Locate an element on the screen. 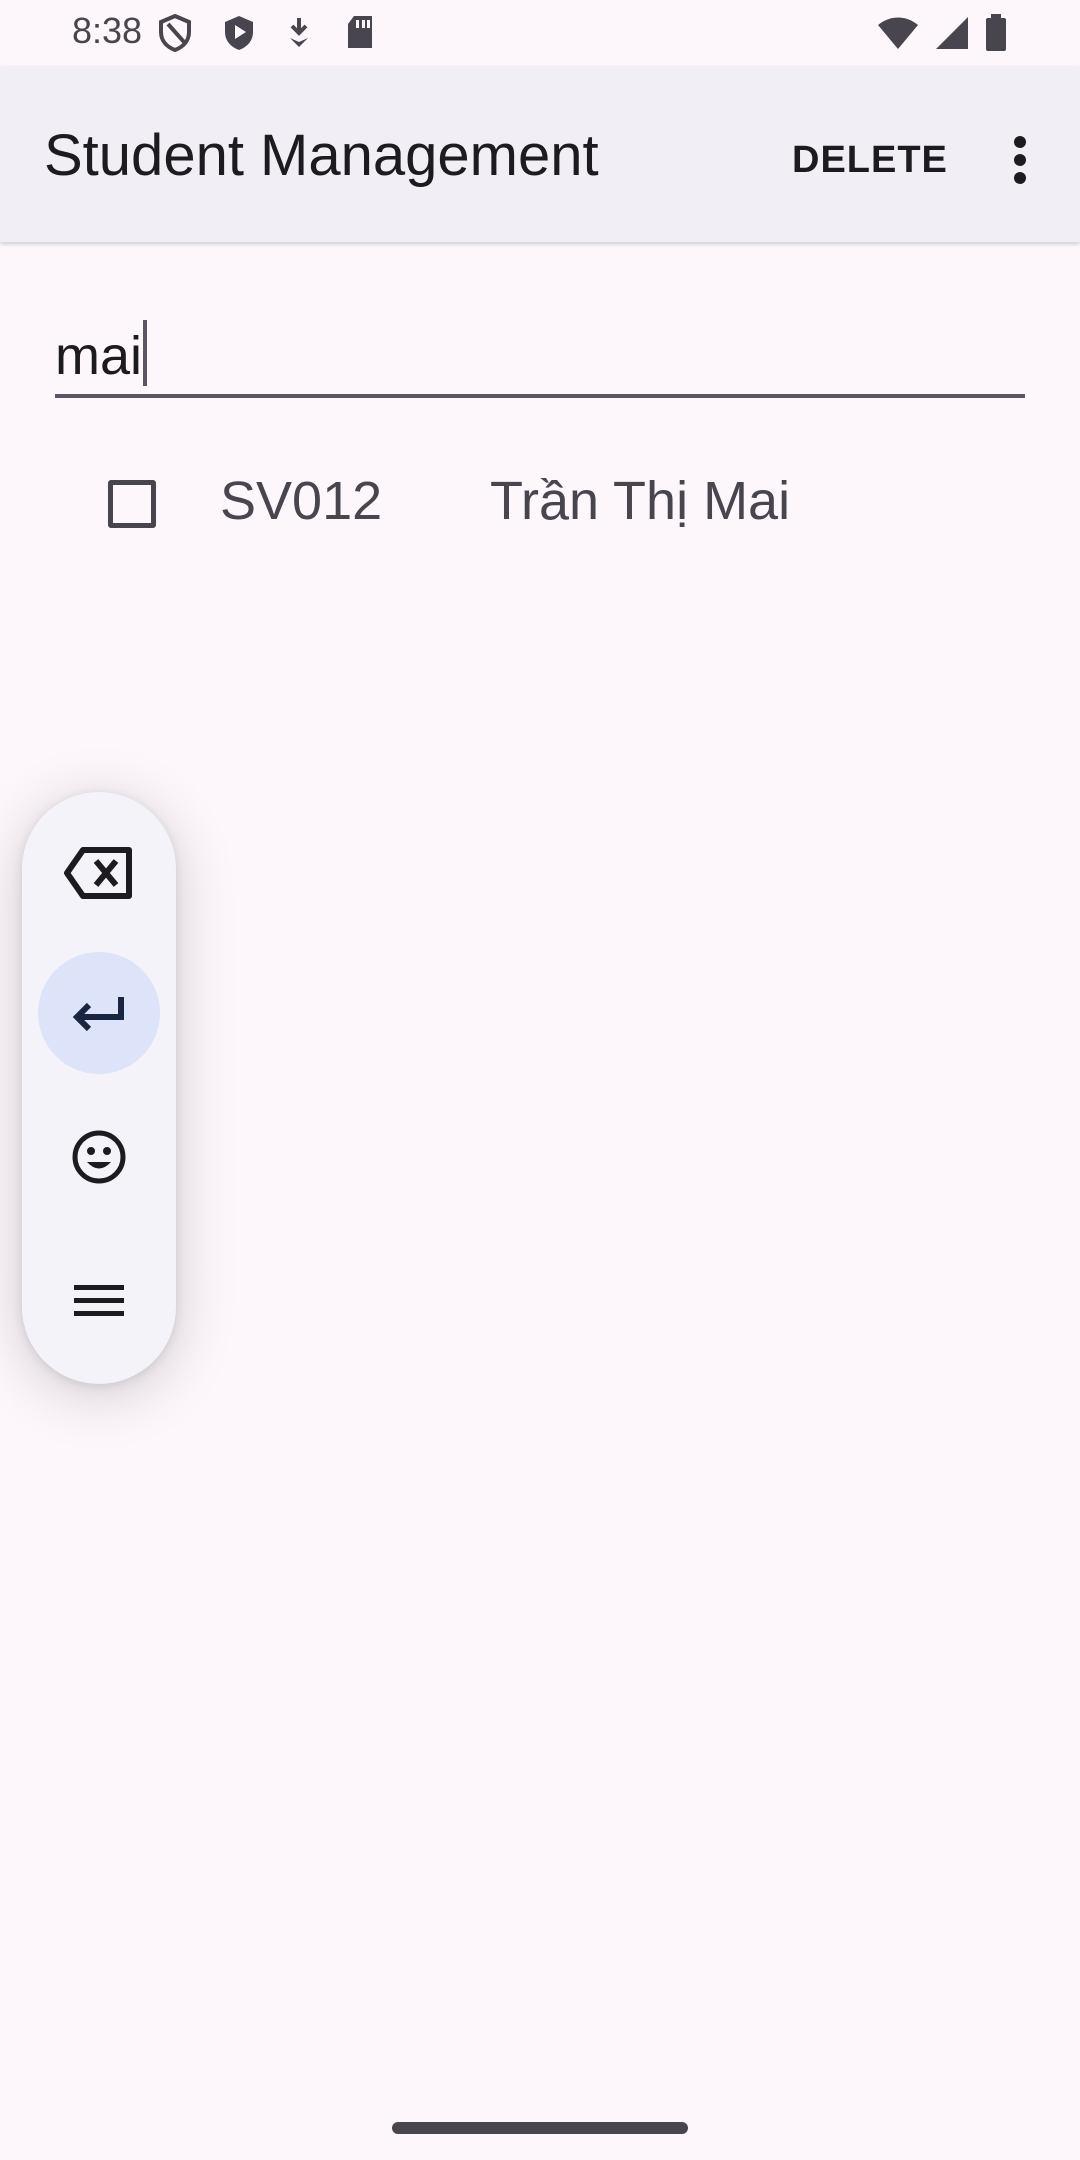 The image size is (1080, 2160). delete-button: DELETE is located at coordinates (870, 160).